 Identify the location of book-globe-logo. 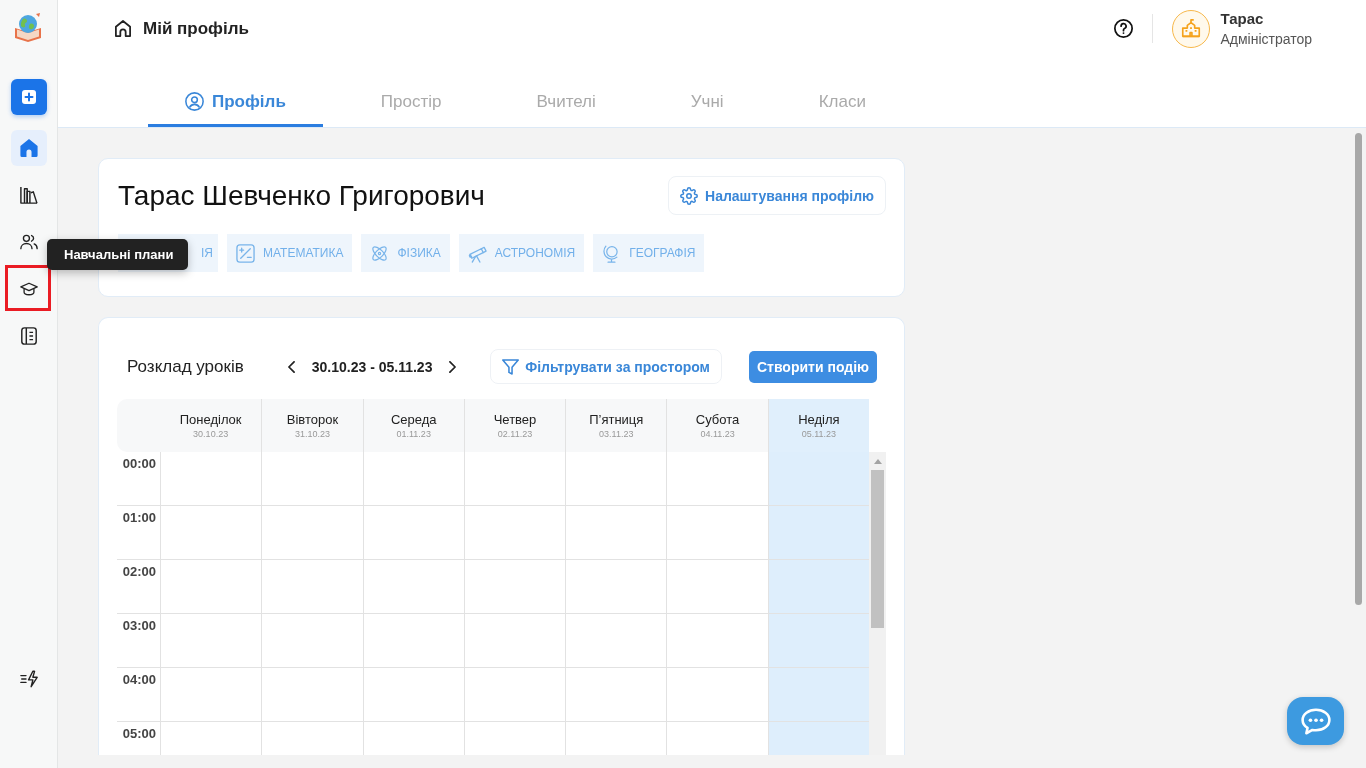
(28, 27).